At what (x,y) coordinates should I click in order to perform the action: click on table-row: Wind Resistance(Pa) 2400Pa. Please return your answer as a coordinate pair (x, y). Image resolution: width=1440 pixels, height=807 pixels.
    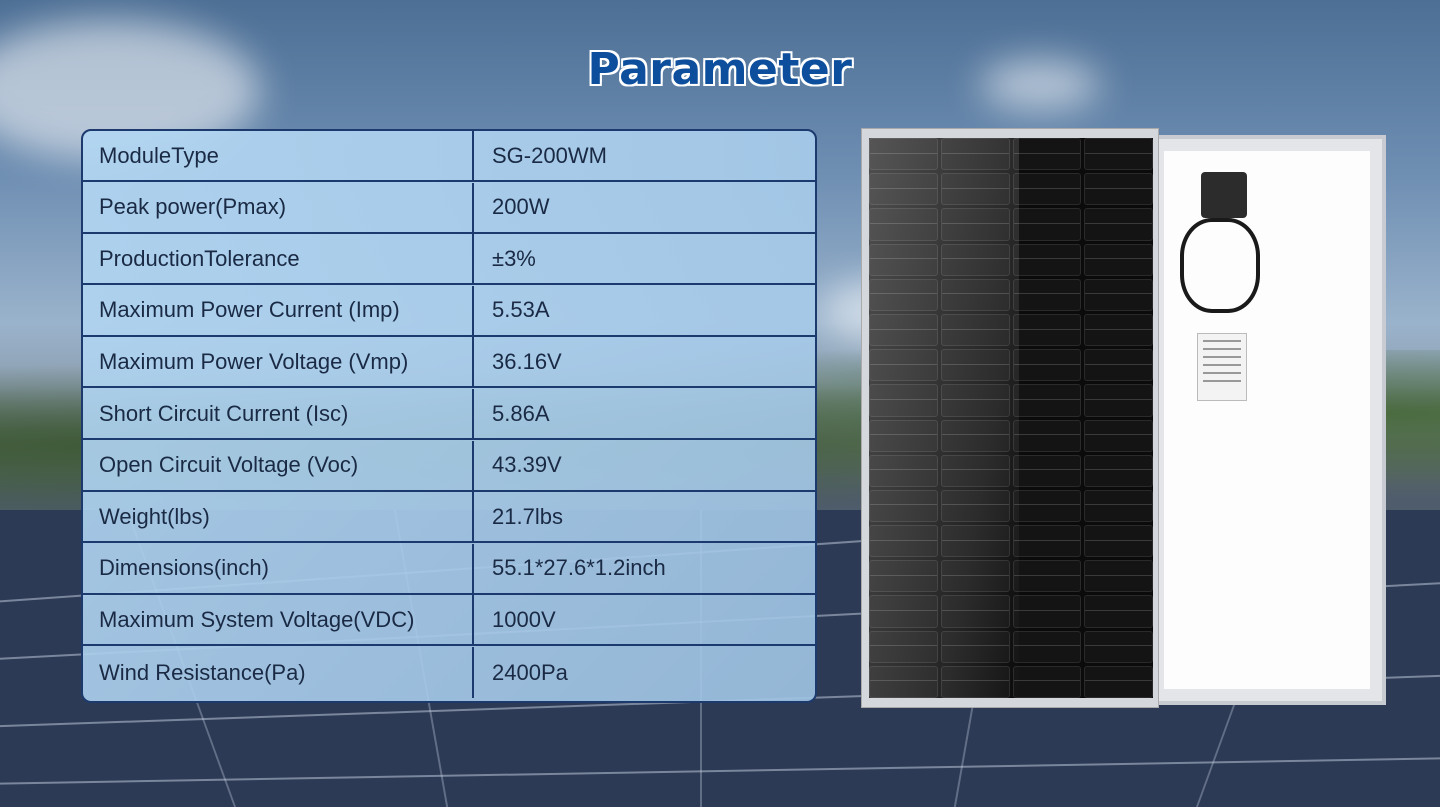
    Looking at the image, I should click on (449, 672).